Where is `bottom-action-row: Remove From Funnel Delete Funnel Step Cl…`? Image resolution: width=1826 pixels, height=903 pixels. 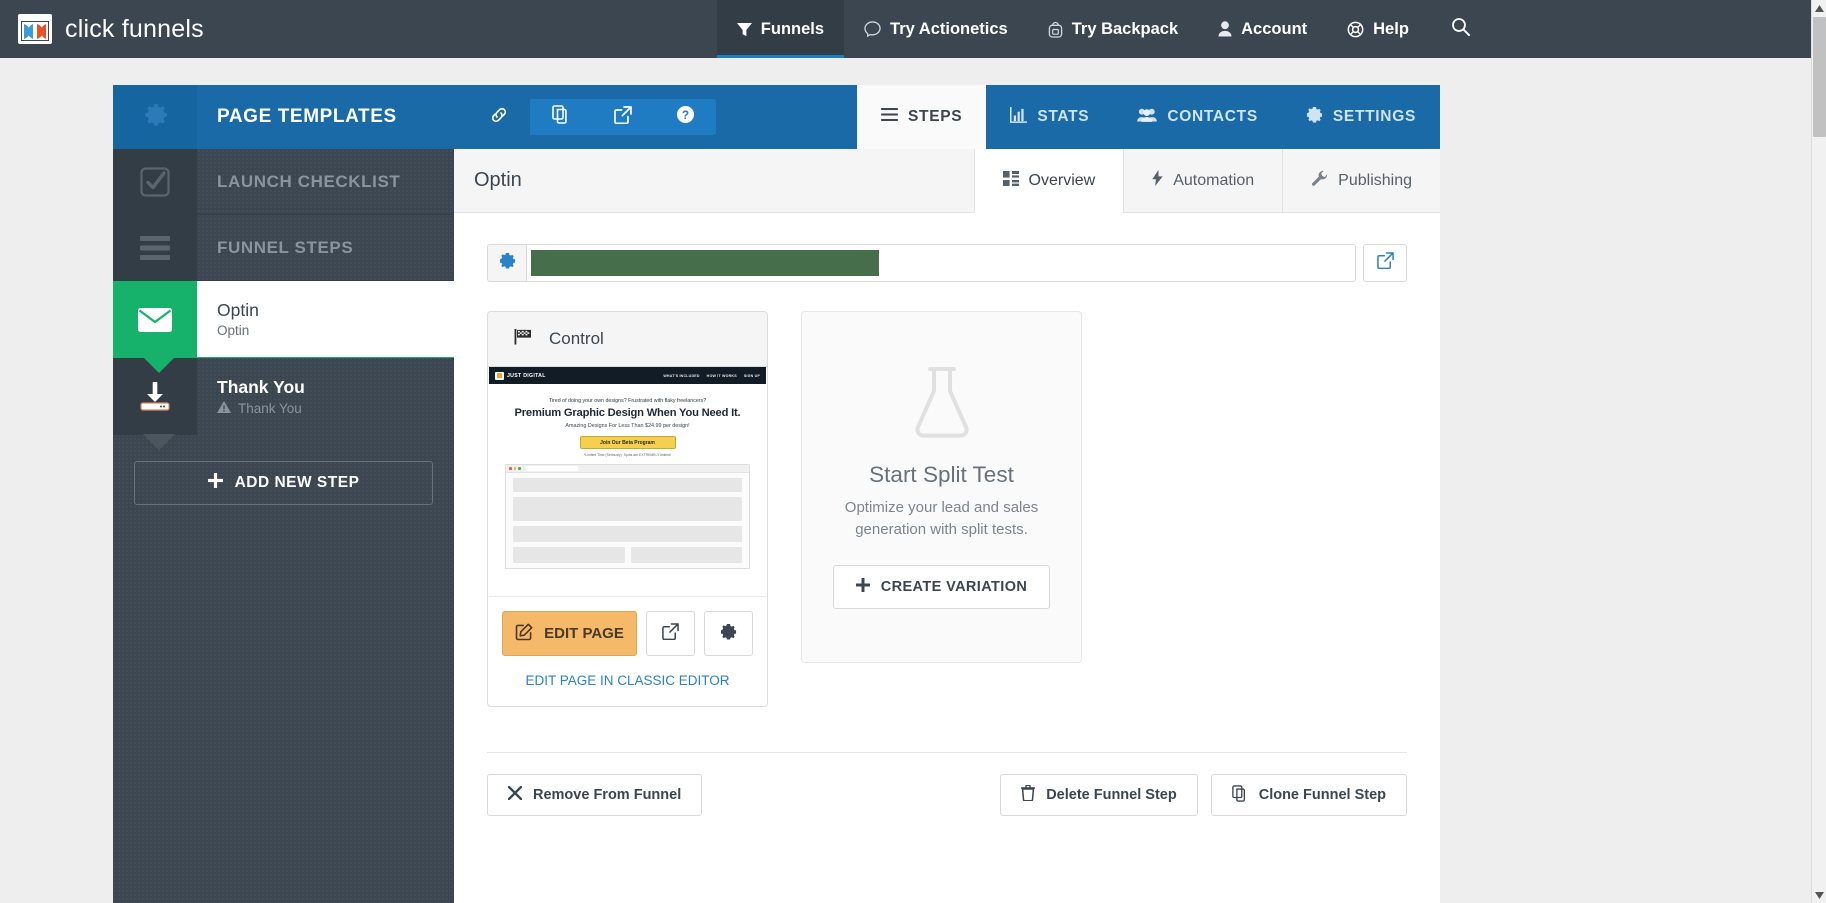 bottom-action-row: Remove From Funnel Delete Funnel Step Cl… is located at coordinates (947, 795).